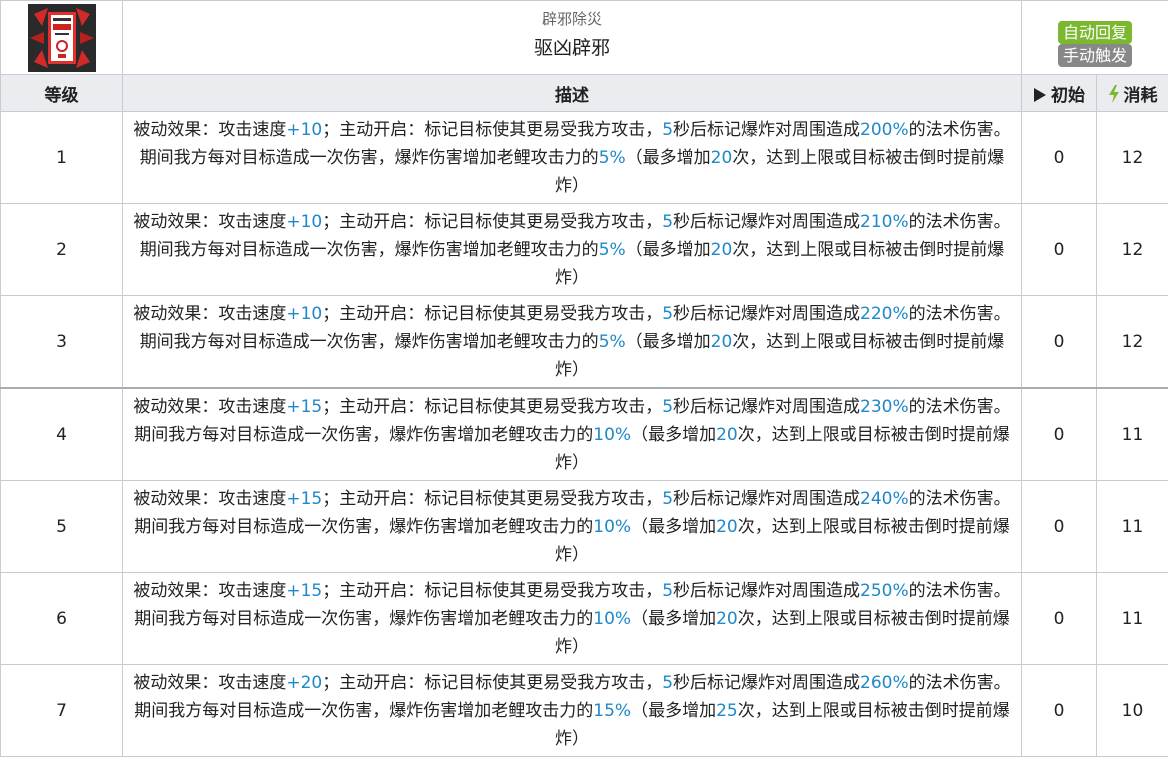 This screenshot has height=757, width=1168. What do you see at coordinates (1068, 96) in the screenshot?
I see `header-initial-label: 初始` at bounding box center [1068, 96].